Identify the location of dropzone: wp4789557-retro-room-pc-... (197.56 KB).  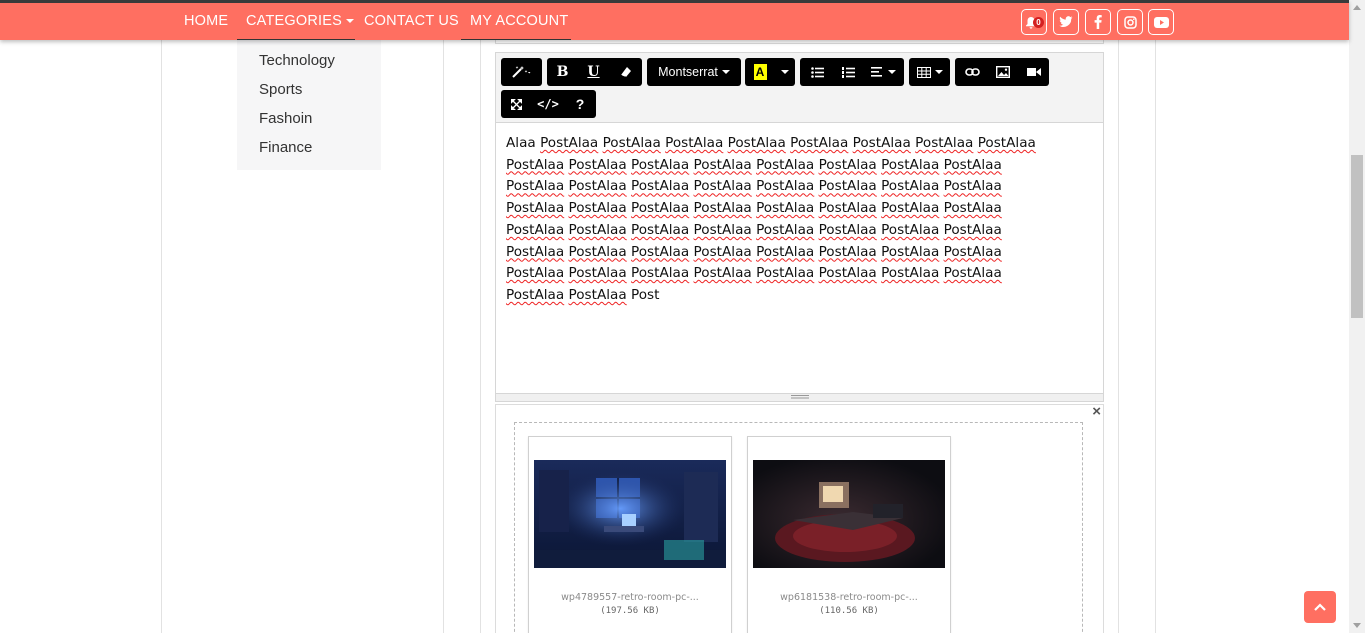
(798, 527).